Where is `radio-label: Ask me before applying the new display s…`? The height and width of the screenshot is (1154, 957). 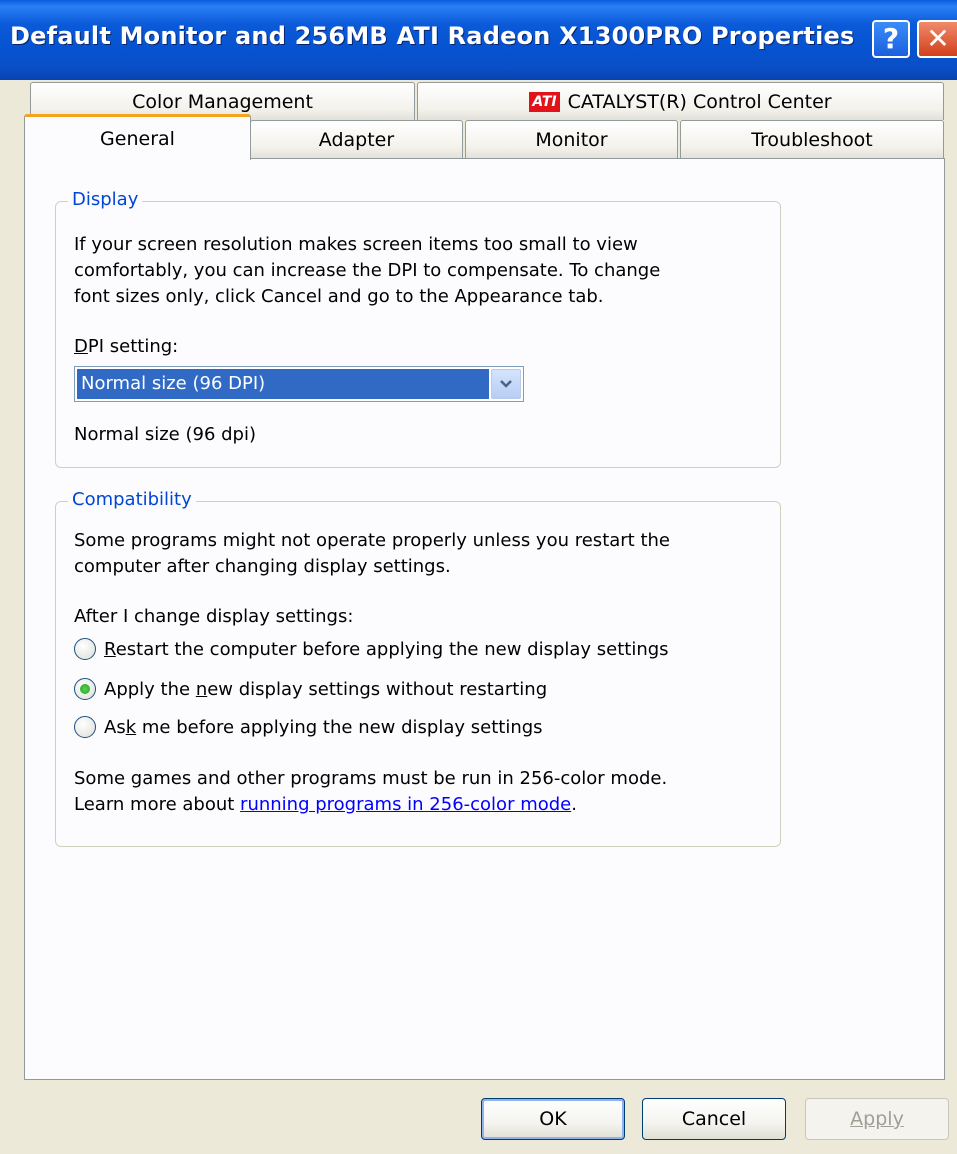
radio-label: Ask me before applying the new display s… is located at coordinates (323, 727).